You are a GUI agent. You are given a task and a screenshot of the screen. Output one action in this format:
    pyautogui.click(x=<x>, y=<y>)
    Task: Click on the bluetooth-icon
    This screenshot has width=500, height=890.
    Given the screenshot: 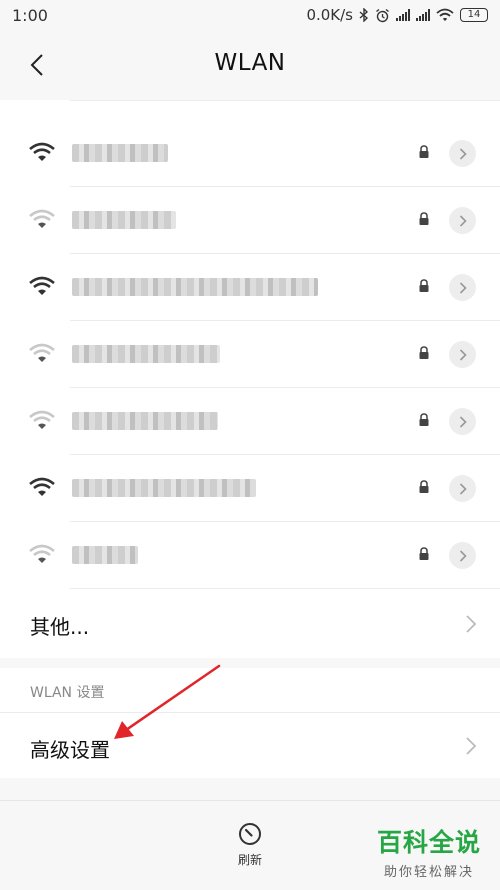 What is the action you would take?
    pyautogui.click(x=364, y=15)
    